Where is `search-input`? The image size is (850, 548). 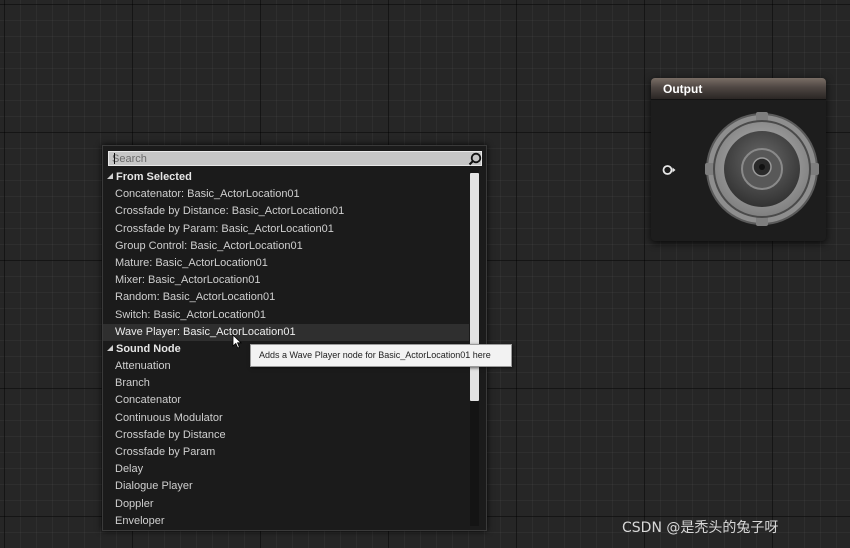
search-input is located at coordinates (287, 158).